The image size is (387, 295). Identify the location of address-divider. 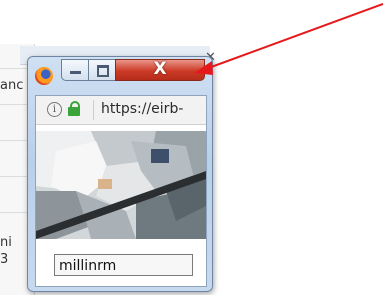
(93, 110).